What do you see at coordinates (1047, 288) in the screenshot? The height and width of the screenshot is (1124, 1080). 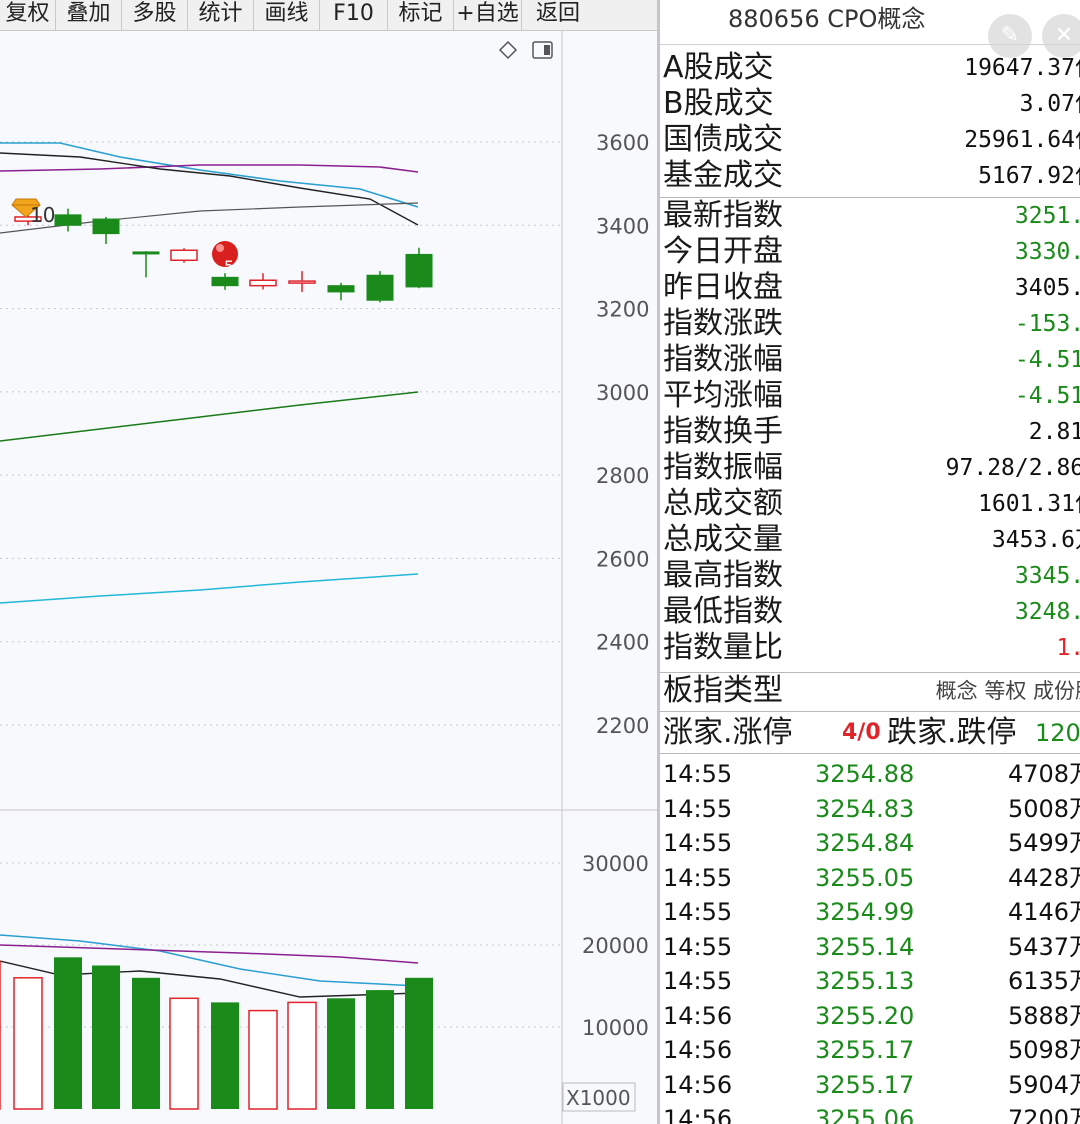 I see `stat-value: 3405.4` at bounding box center [1047, 288].